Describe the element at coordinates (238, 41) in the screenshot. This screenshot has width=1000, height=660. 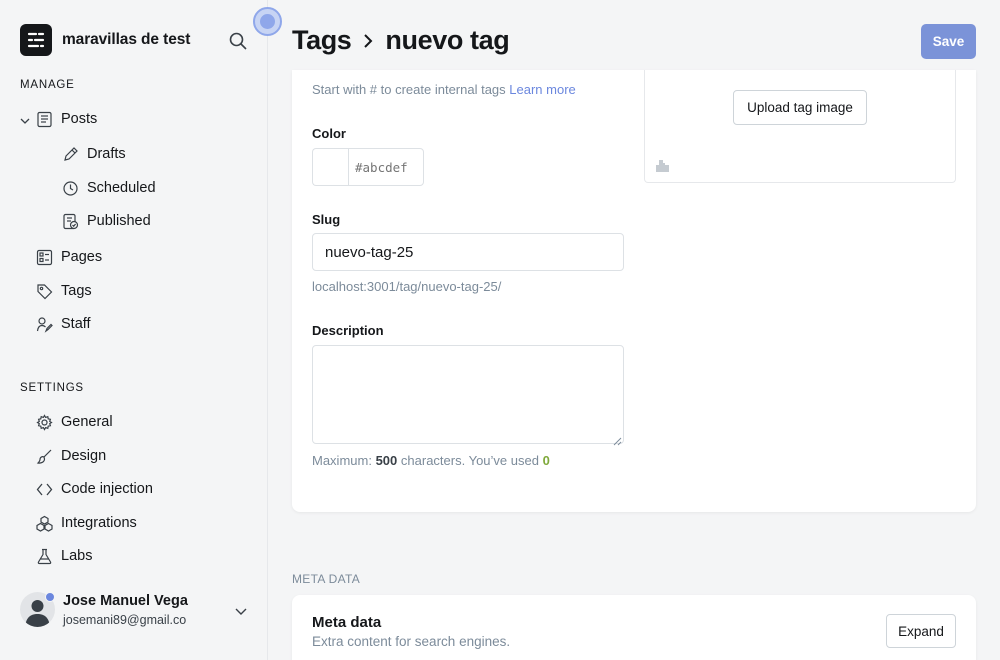
I see `search-icon` at that location.